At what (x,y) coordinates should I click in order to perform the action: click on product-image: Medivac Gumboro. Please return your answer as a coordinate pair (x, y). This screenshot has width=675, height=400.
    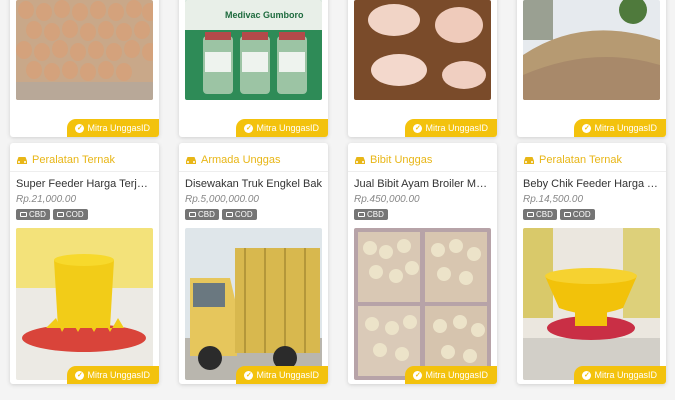
    Looking at the image, I should click on (253, 50).